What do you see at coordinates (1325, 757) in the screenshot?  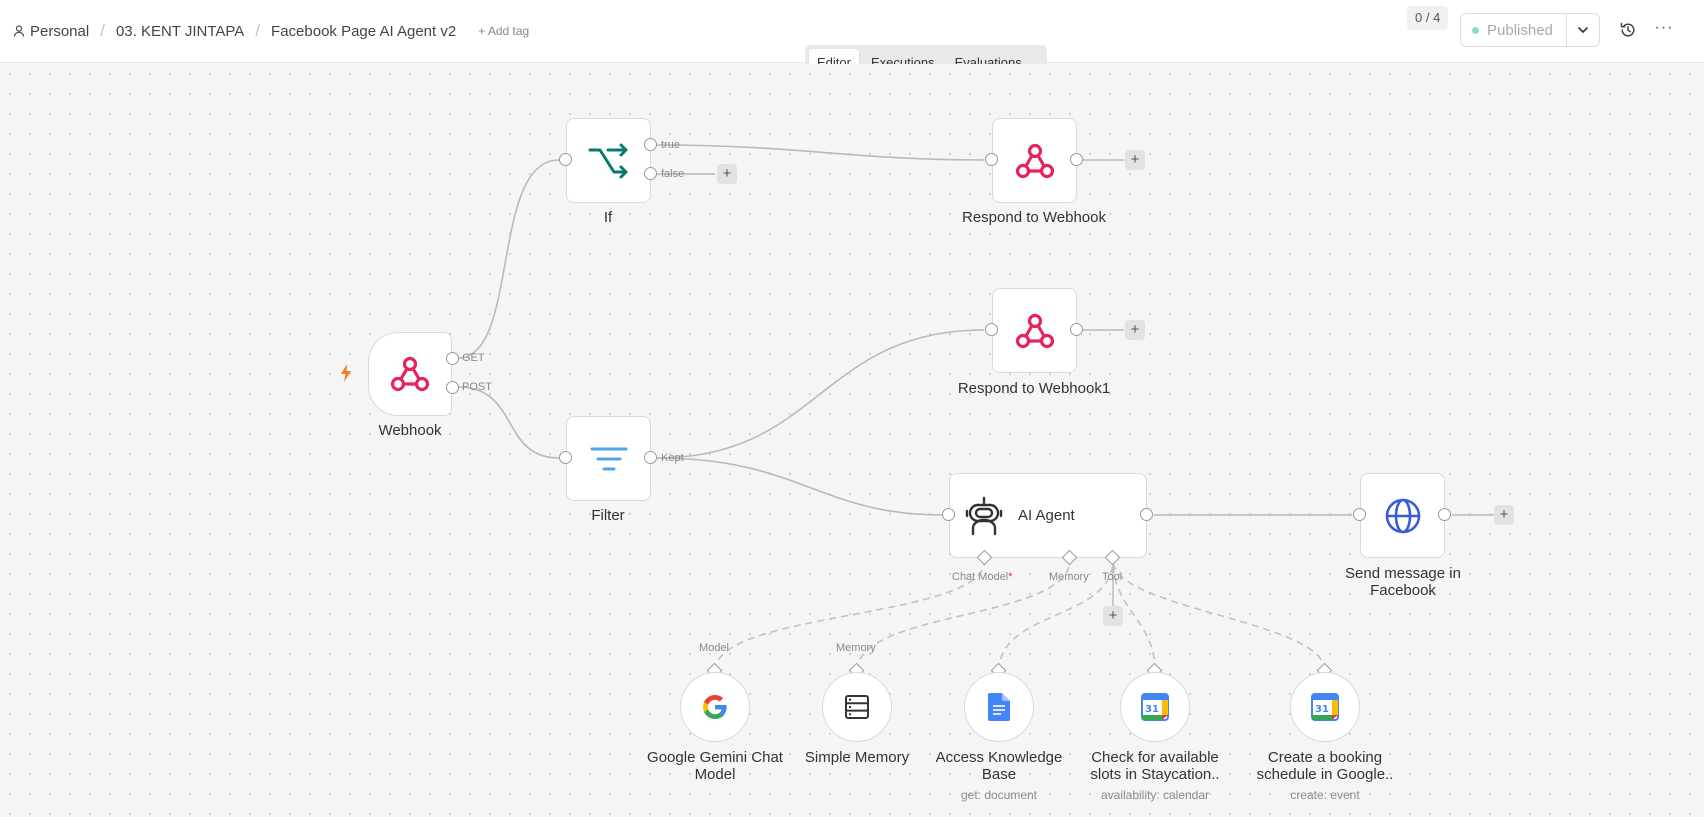 I see `create-booking-label-line1: Create a booking` at bounding box center [1325, 757].